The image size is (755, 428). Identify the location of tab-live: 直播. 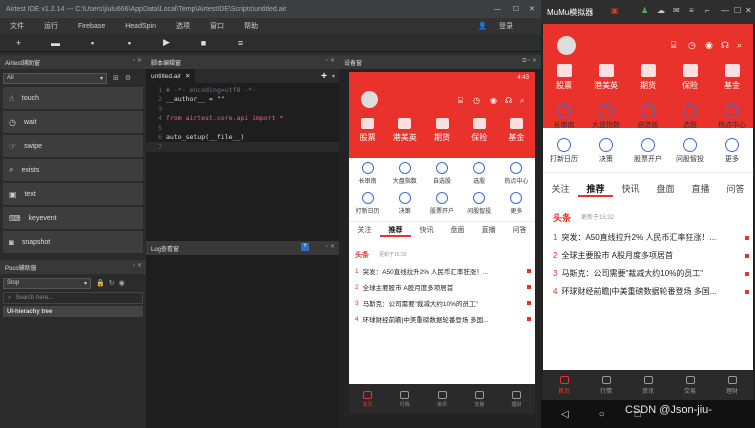
(700, 189).